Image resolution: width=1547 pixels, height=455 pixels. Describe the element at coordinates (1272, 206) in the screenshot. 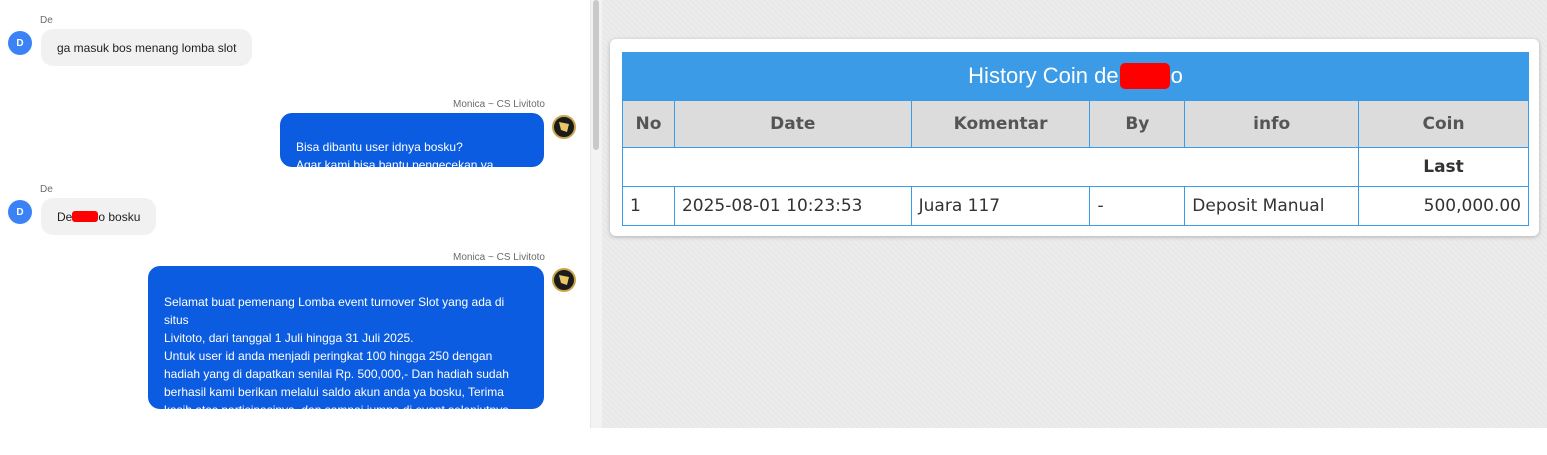

I see `cell-info: Deposit Manual` at that location.